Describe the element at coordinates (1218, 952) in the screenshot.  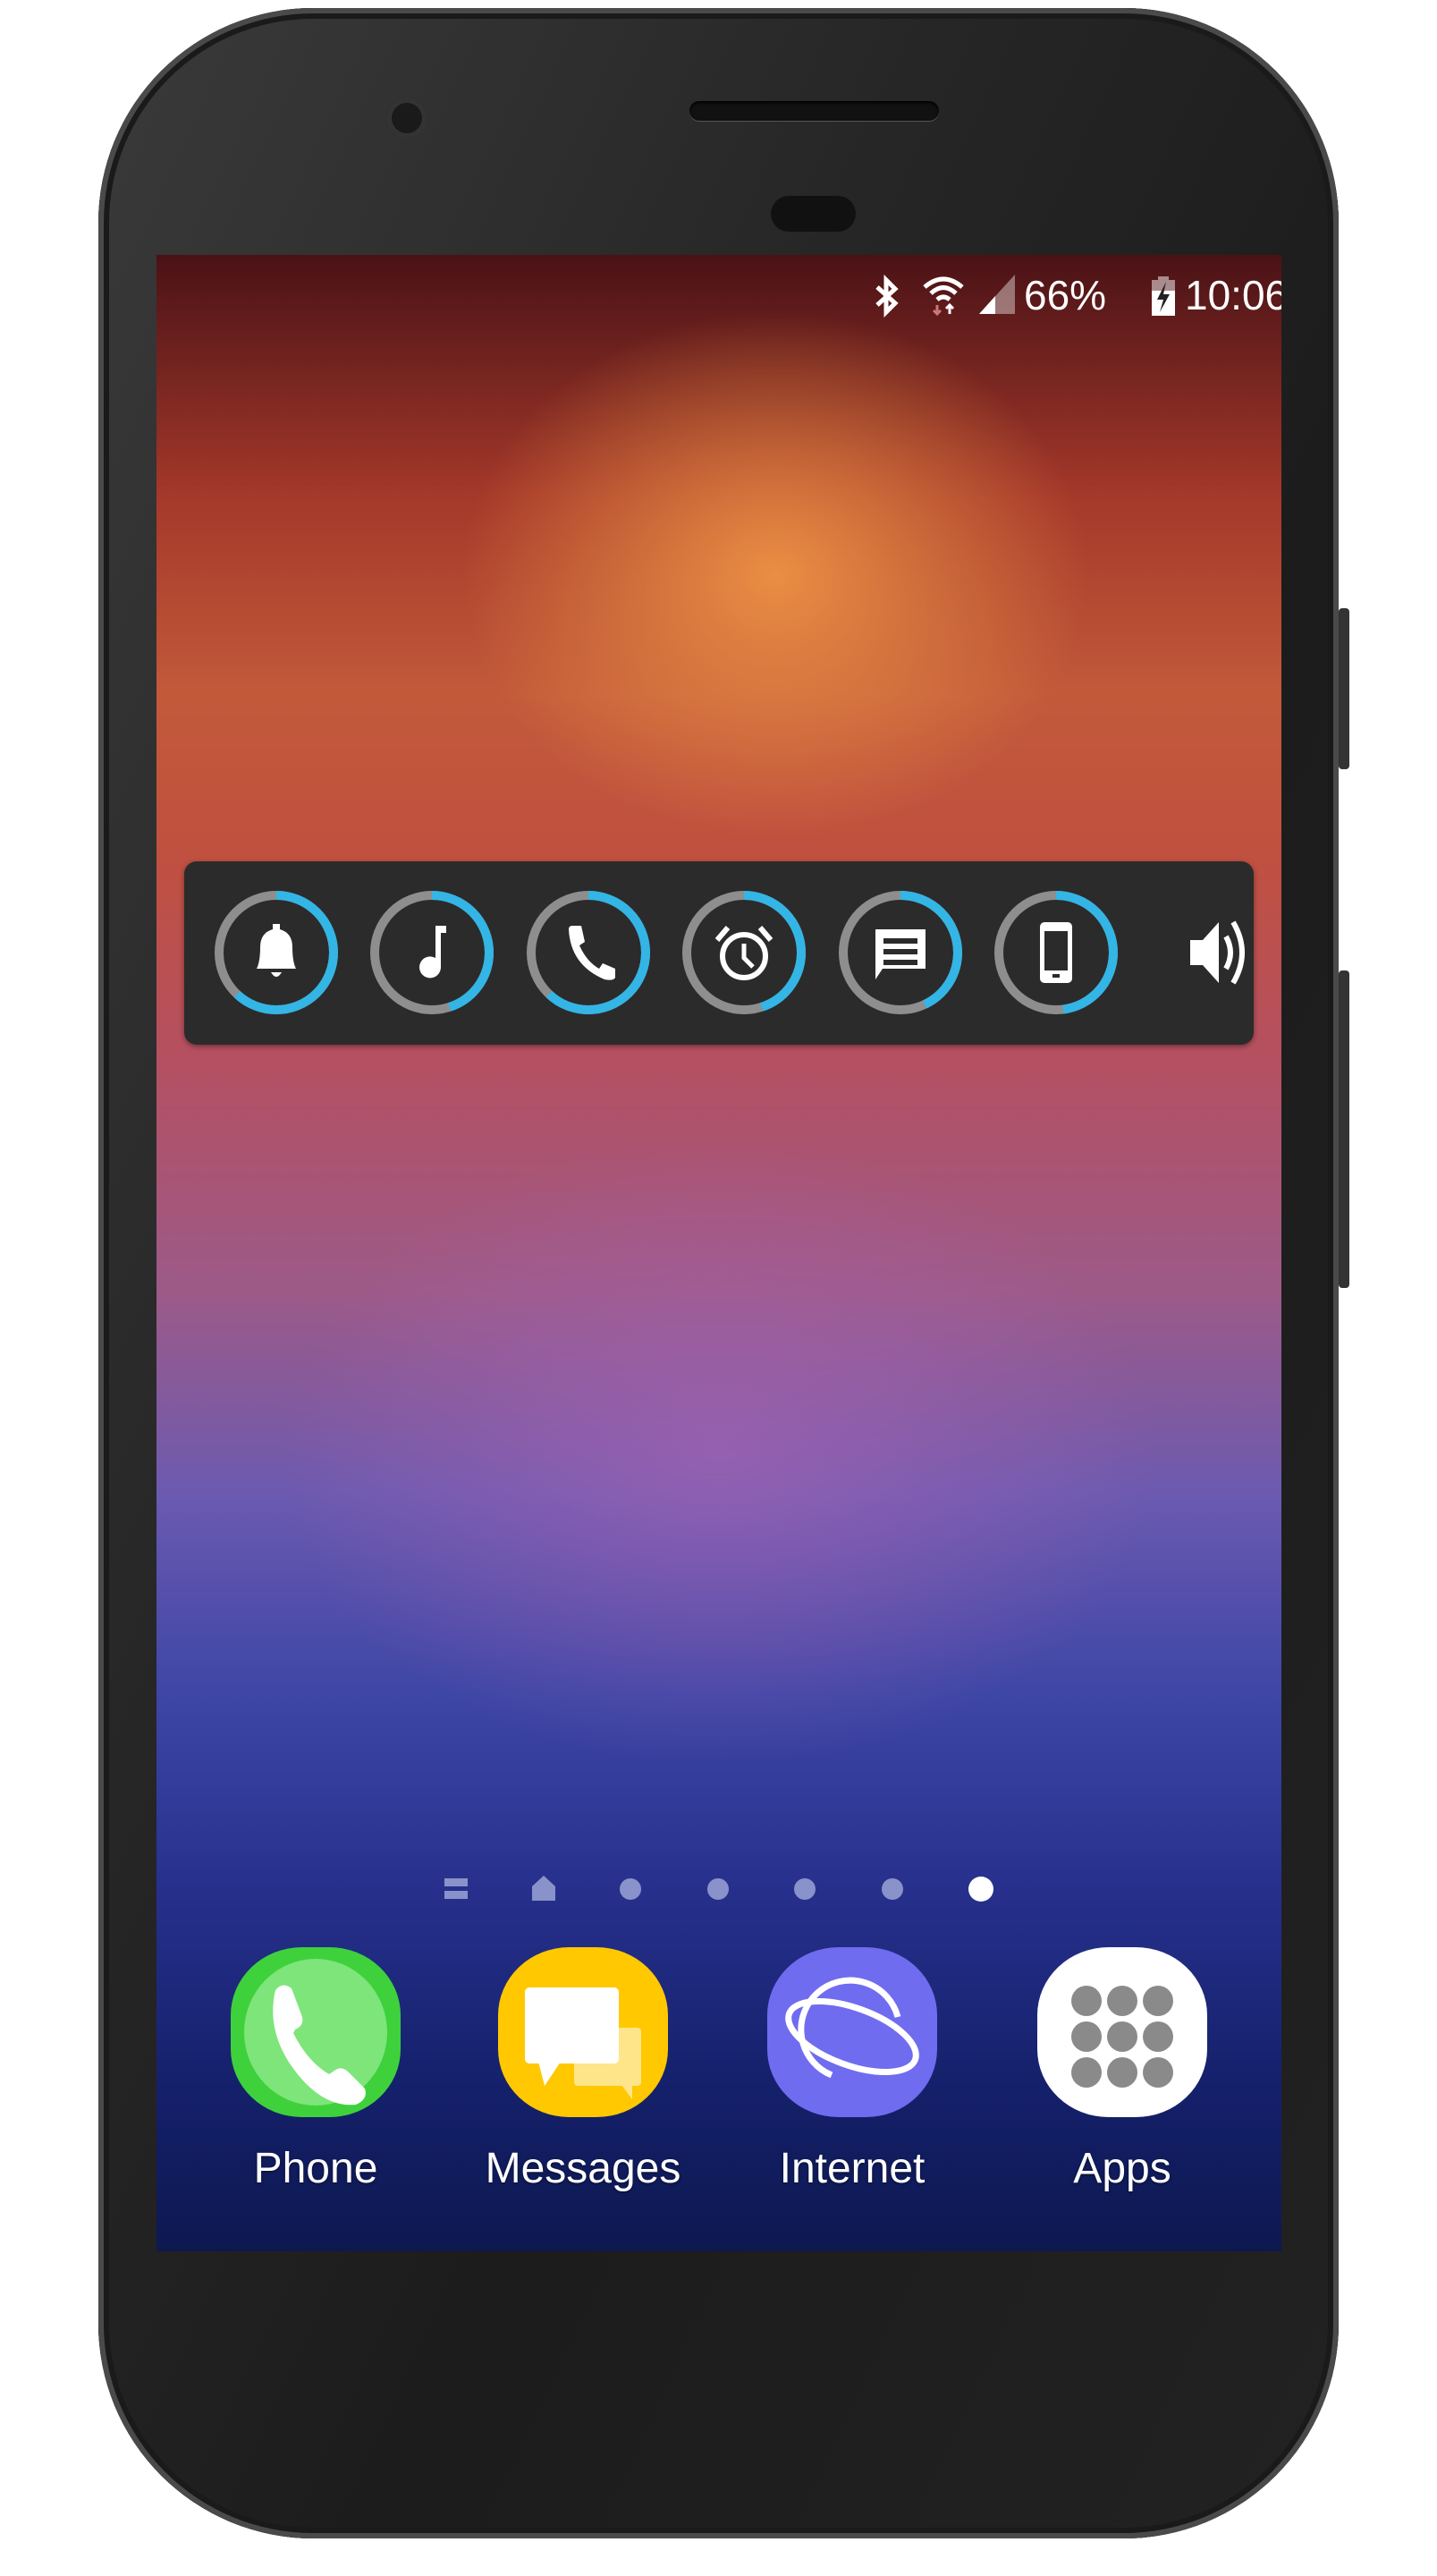
I see `speaker-icon` at that location.